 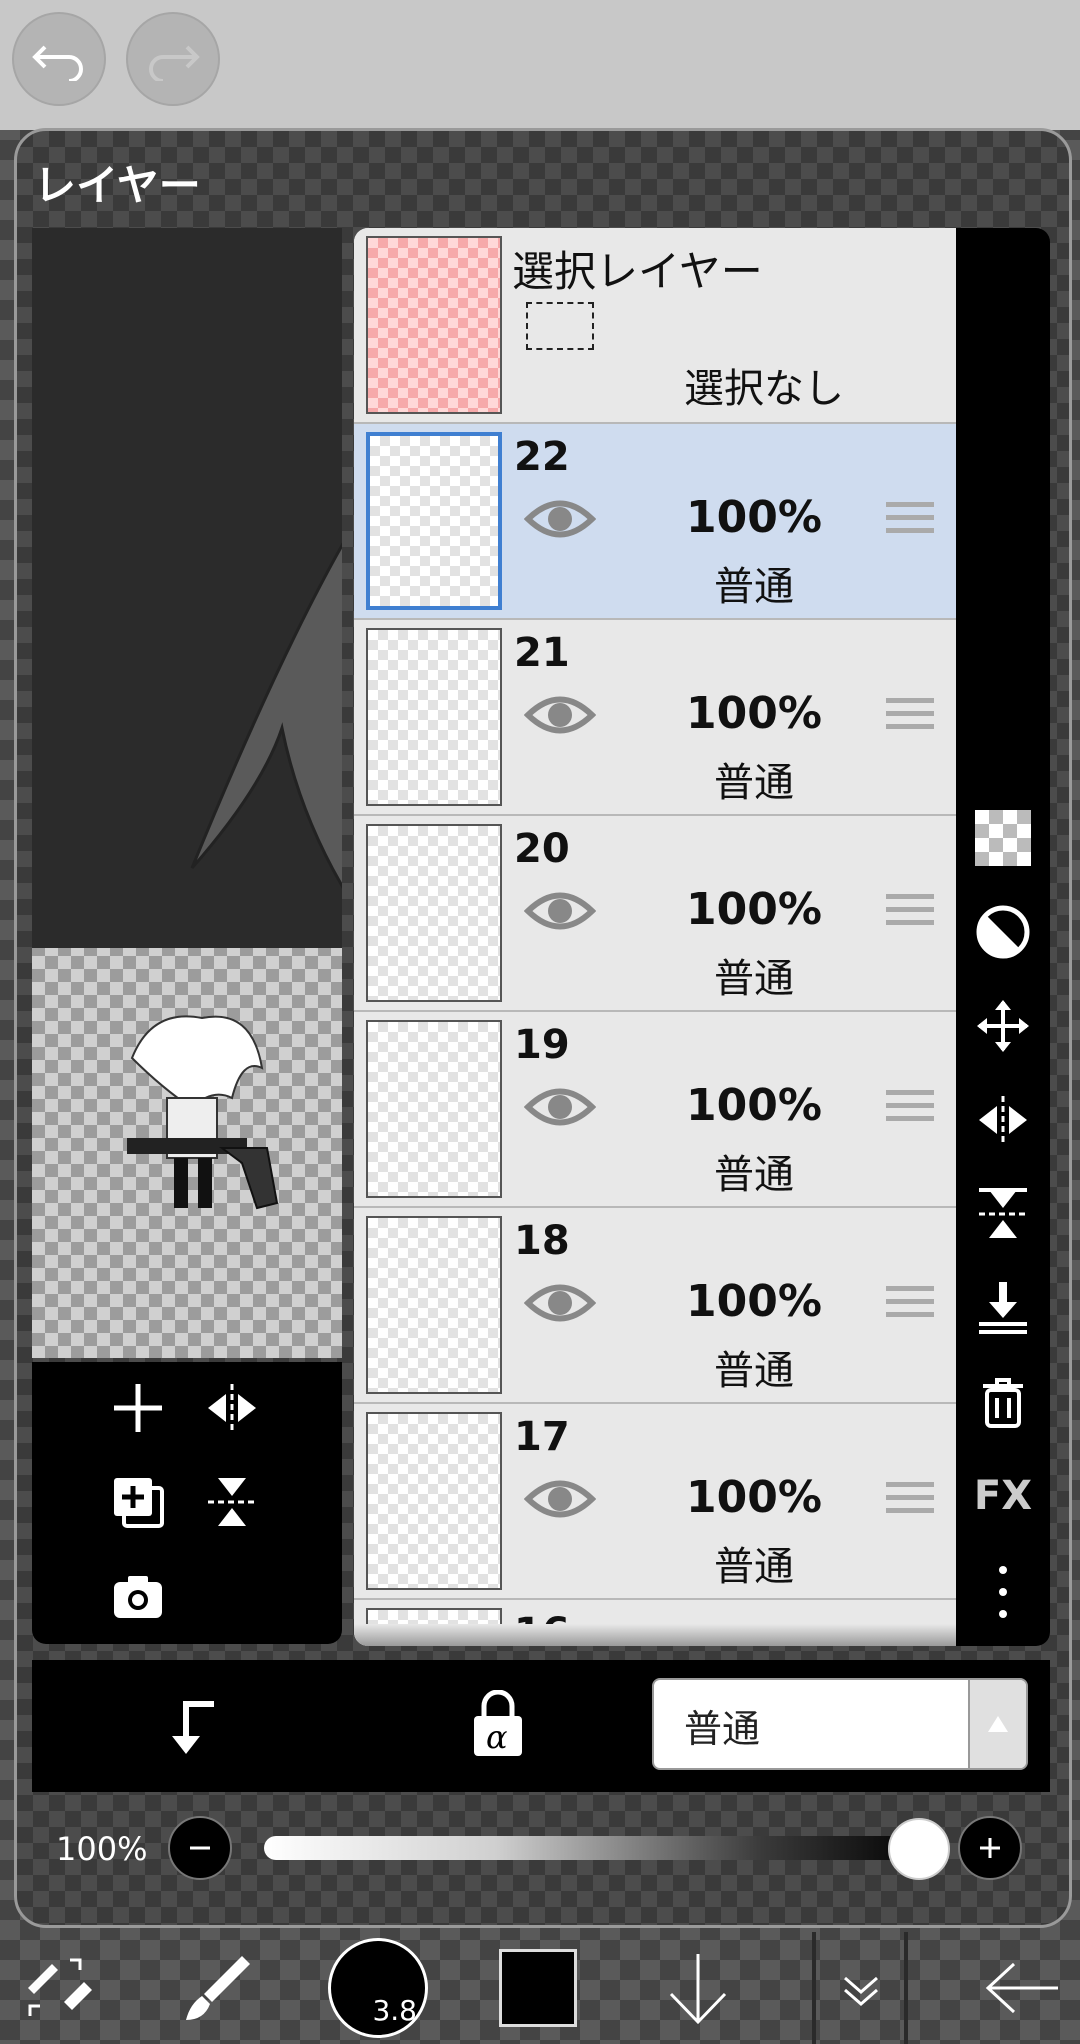 I want to click on opacity-increase-button, so click(x=990, y=1848).